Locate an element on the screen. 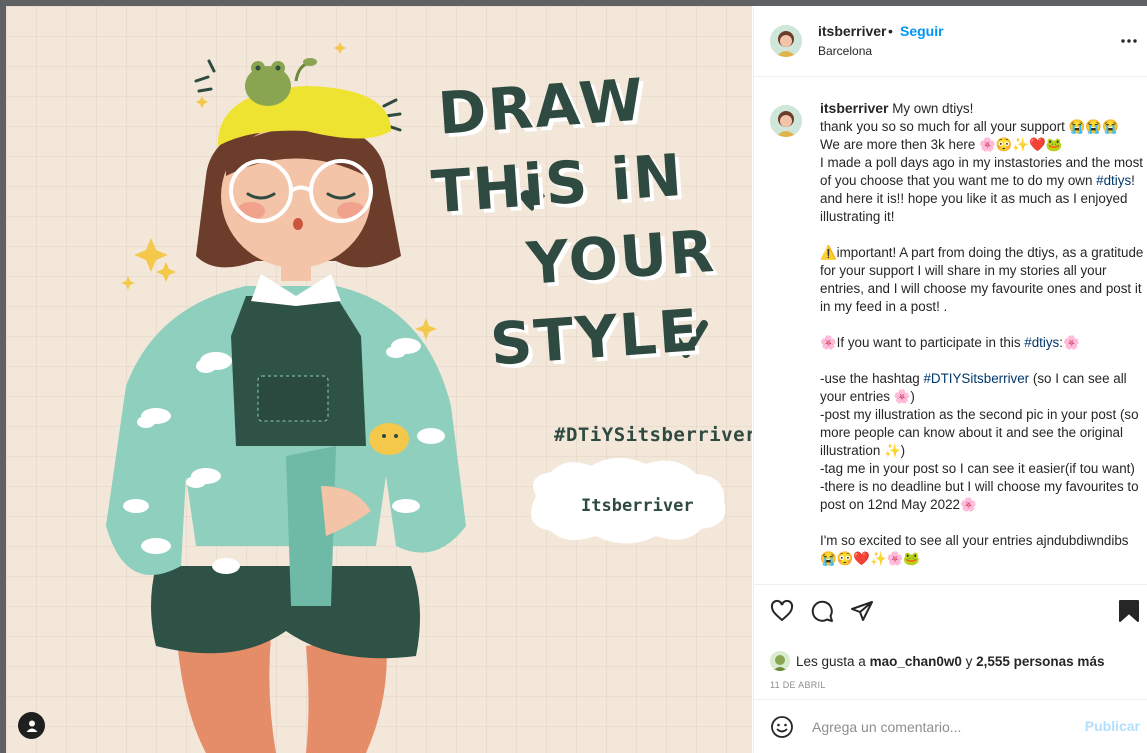 The height and width of the screenshot is (753, 1147). artwork-hashtag: #DTiYSitsberriver is located at coordinates (653, 435).